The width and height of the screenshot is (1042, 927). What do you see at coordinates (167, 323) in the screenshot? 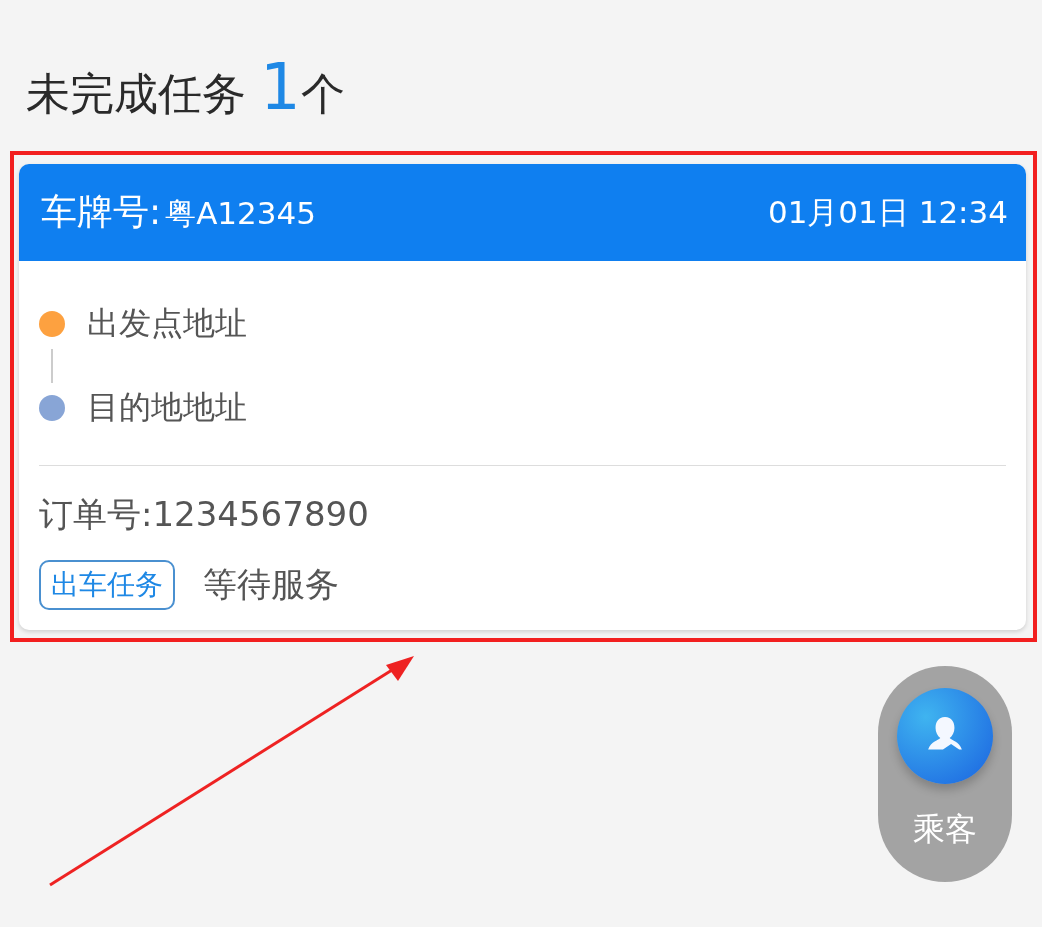
I see `address-text: 出发点地址` at bounding box center [167, 323].